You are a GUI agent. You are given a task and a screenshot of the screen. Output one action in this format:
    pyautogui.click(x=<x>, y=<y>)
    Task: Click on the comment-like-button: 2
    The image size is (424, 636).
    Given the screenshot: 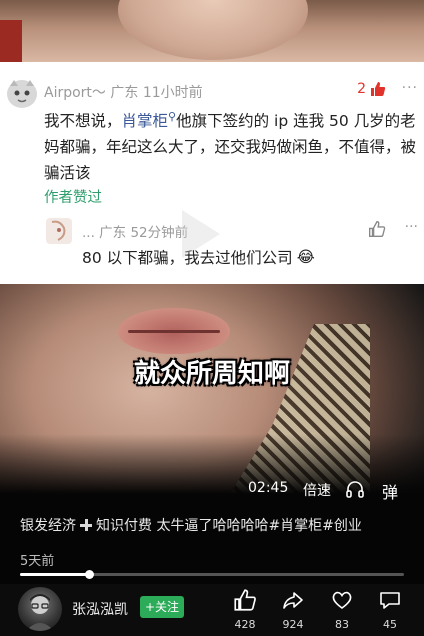 What is the action you would take?
    pyautogui.click(x=371, y=89)
    